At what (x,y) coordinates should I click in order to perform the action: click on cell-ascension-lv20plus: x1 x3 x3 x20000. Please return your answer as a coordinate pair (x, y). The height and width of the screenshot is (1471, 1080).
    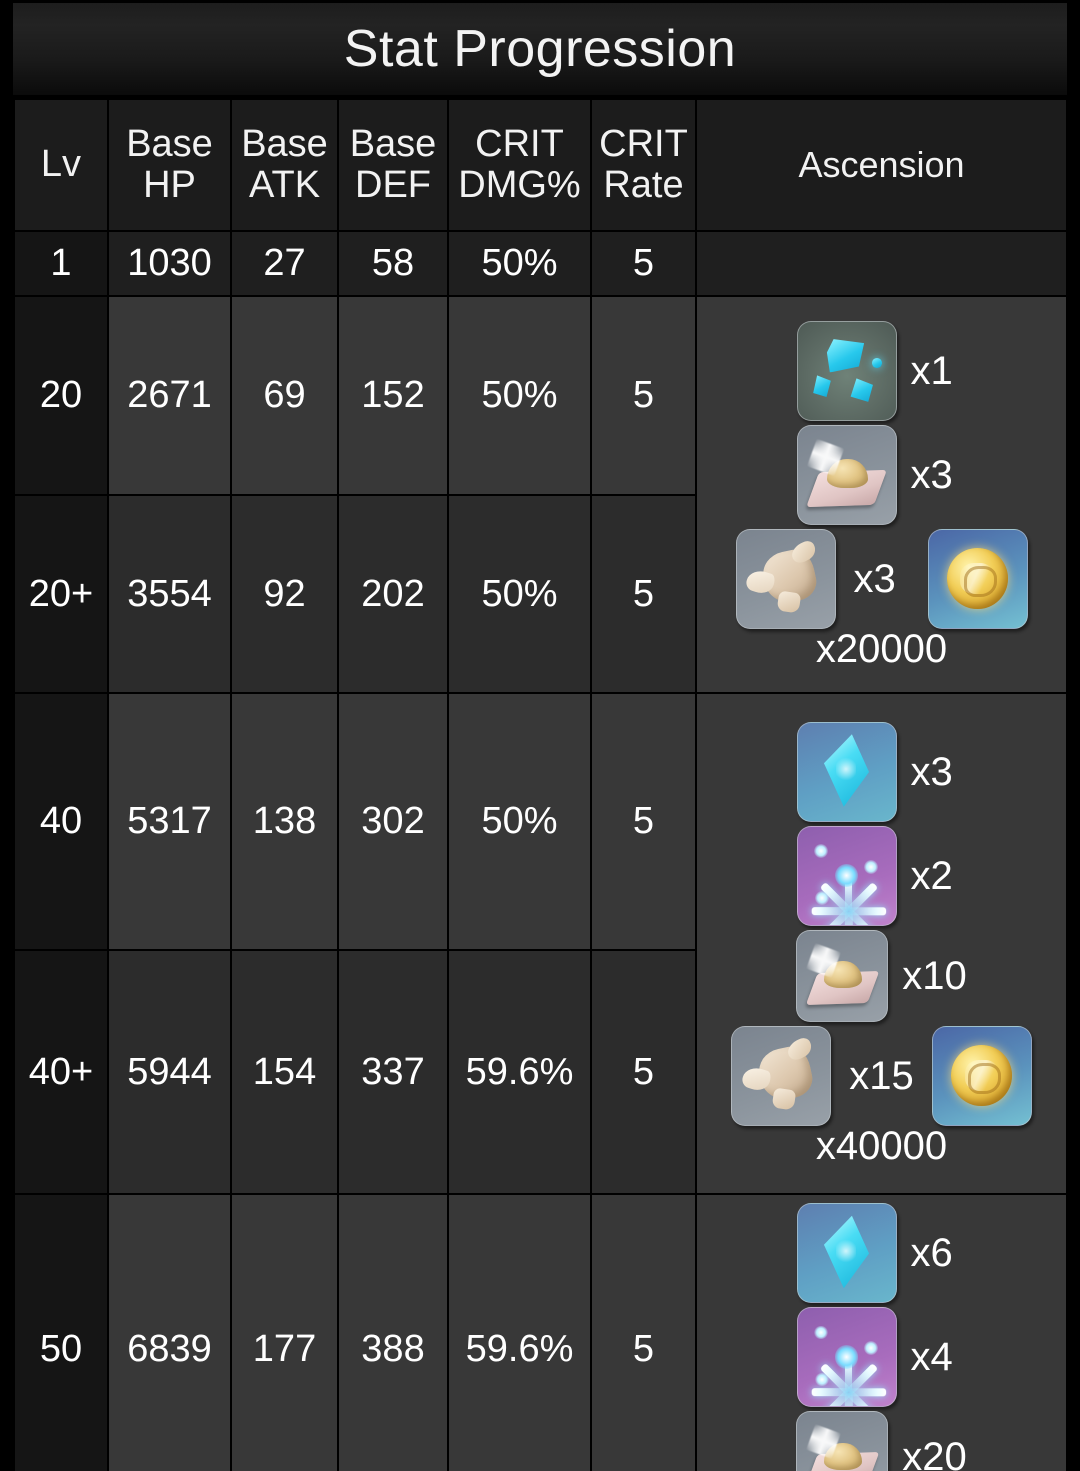
    Looking at the image, I should click on (881, 494).